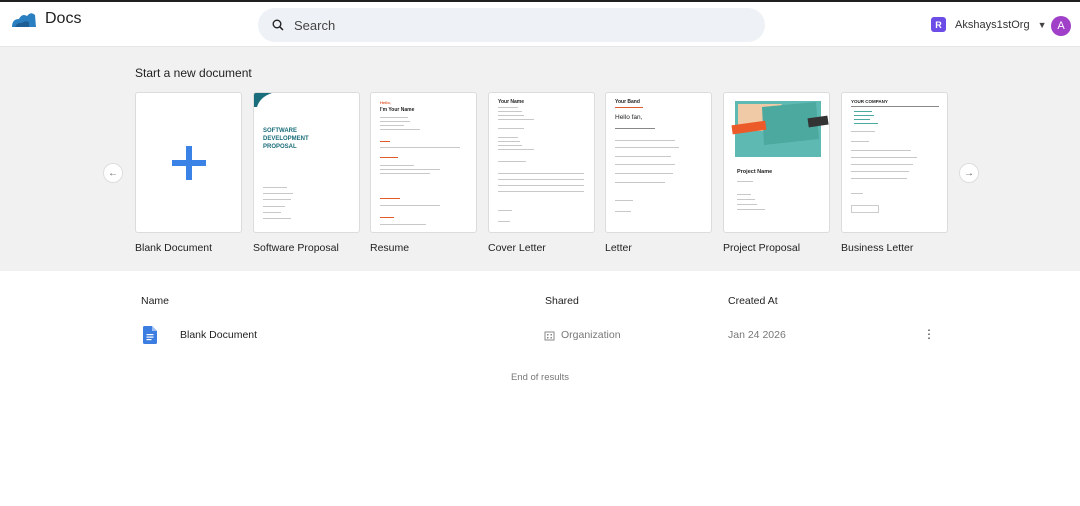 The image size is (1080, 506). I want to click on column-header-created: Created At, so click(753, 301).